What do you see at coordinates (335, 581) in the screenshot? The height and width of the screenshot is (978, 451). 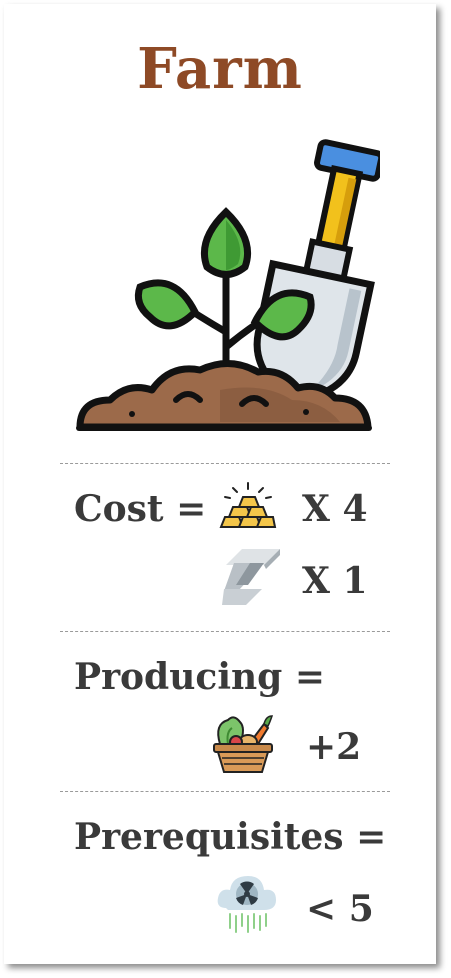 I see `cost-steel-amount: X 1` at bounding box center [335, 581].